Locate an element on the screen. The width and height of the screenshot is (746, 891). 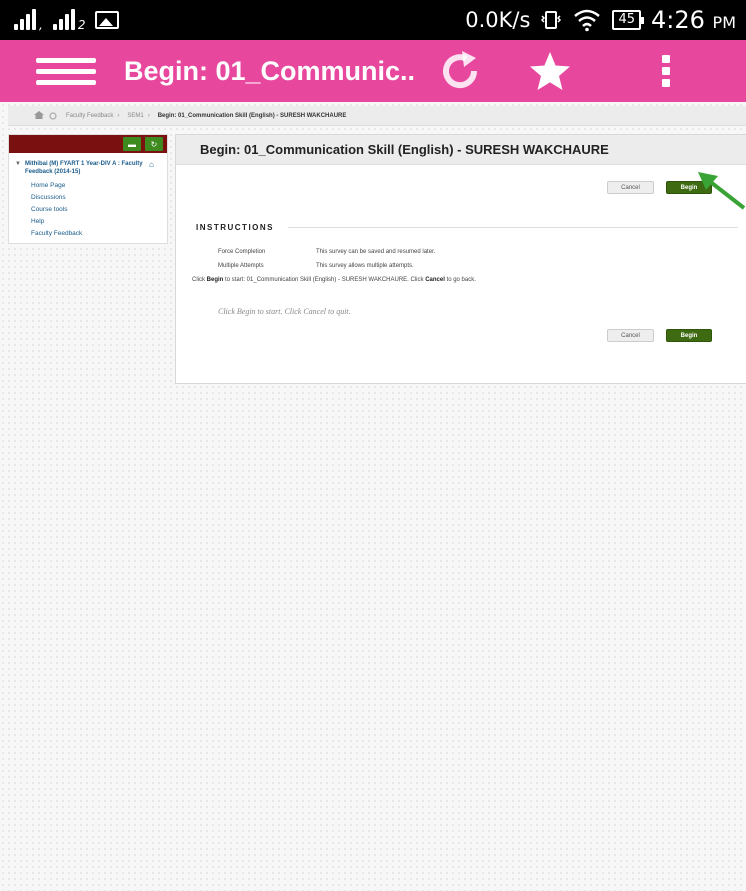
instructions-divider is located at coordinates (513, 227).